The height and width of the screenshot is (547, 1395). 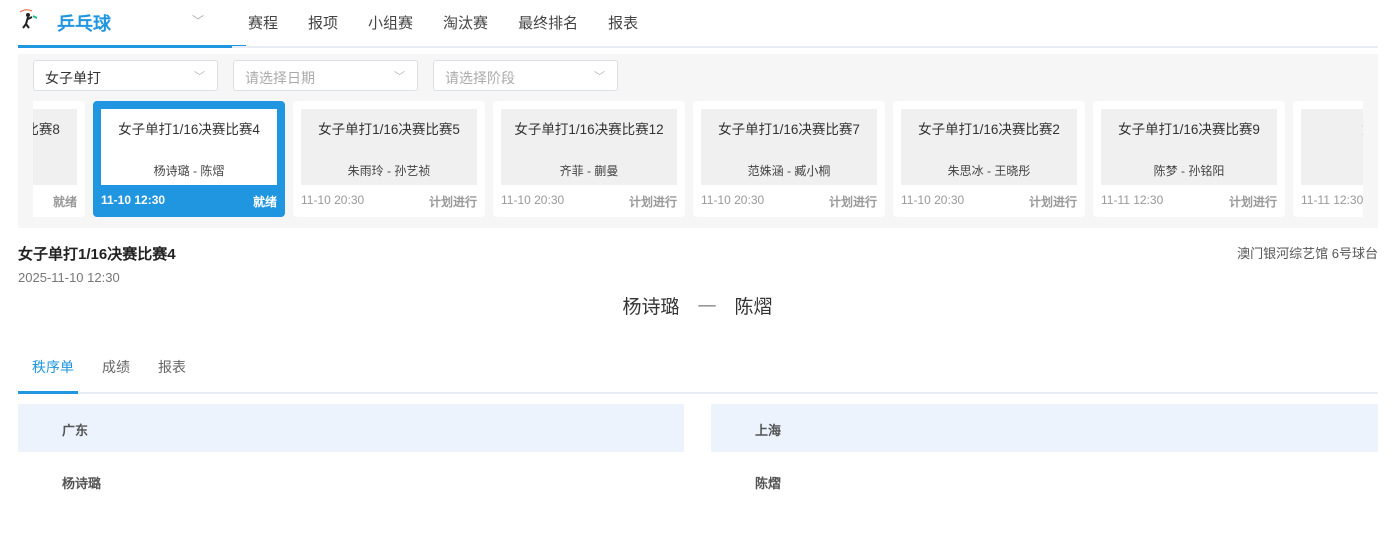 What do you see at coordinates (1332, 170) in the screenshot?
I see `match-card-players: 范` at bounding box center [1332, 170].